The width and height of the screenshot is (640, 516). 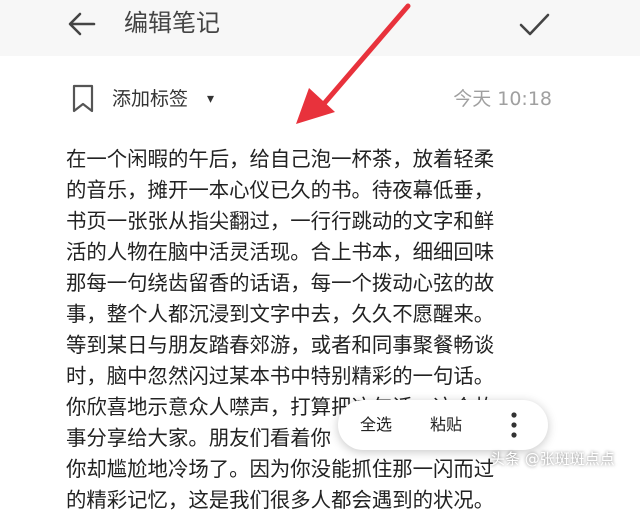 What do you see at coordinates (82, 24) in the screenshot?
I see `arrow-left-icon` at bounding box center [82, 24].